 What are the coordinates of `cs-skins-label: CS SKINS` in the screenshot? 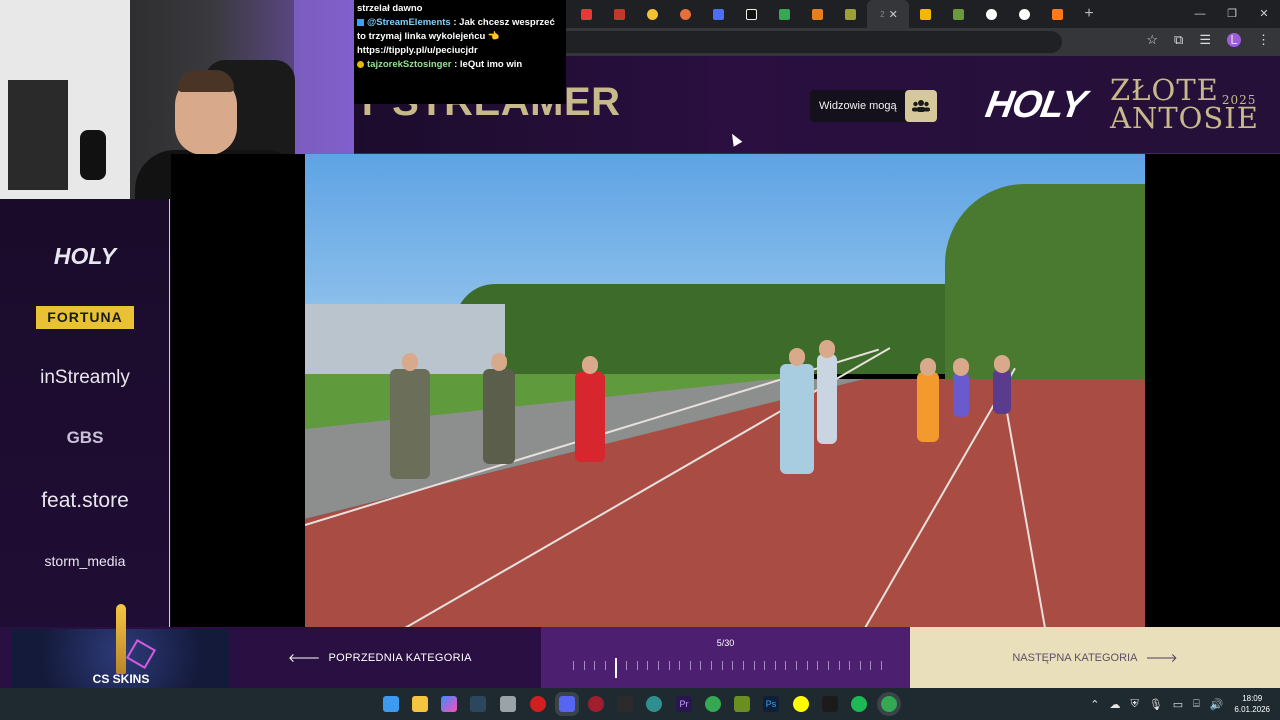 It's located at (121, 679).